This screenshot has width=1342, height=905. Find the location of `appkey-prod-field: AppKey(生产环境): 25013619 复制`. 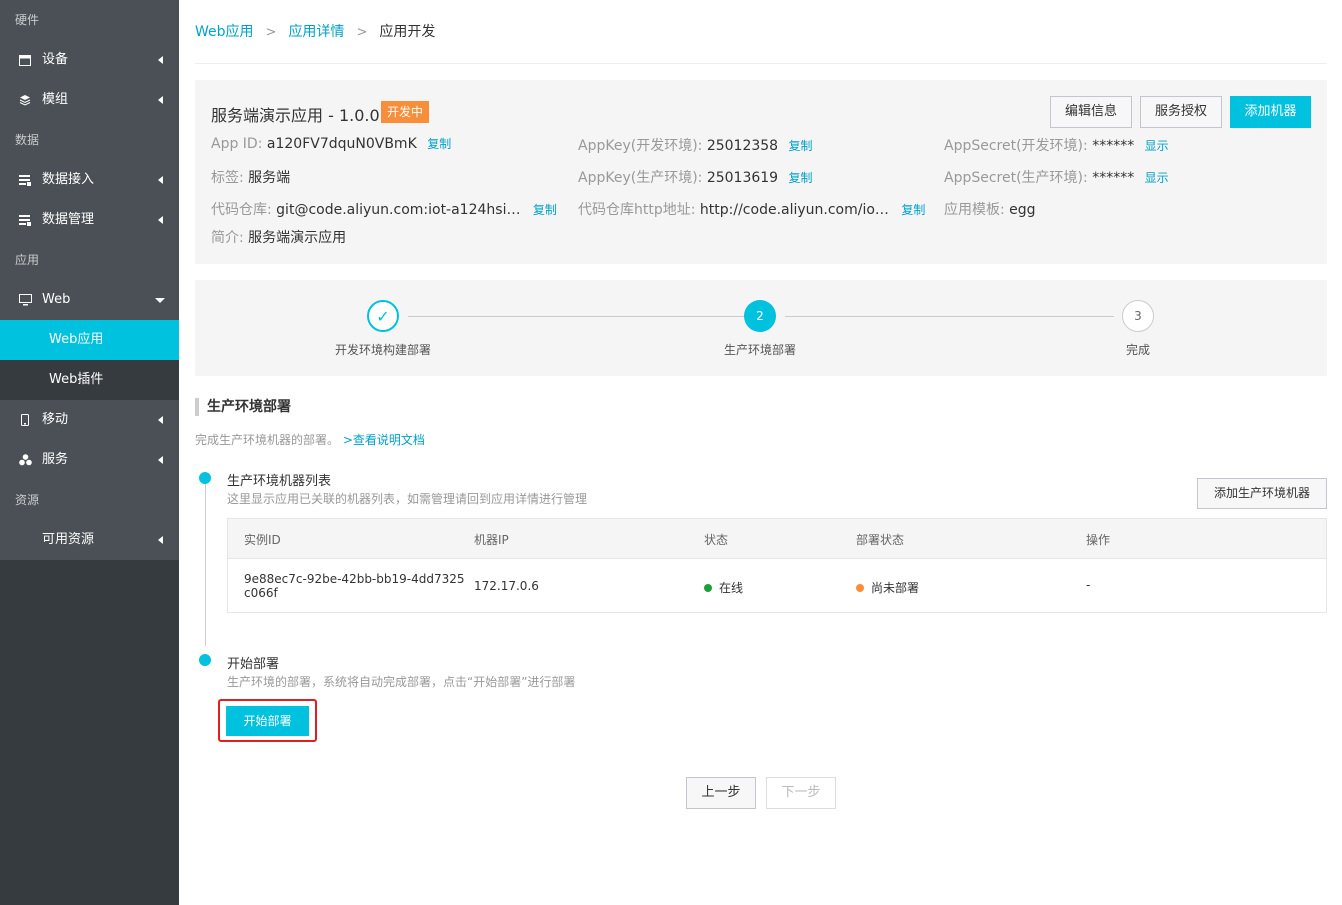

appkey-prod-field: AppKey(生产环境): 25013619 复制 is located at coordinates (695, 177).